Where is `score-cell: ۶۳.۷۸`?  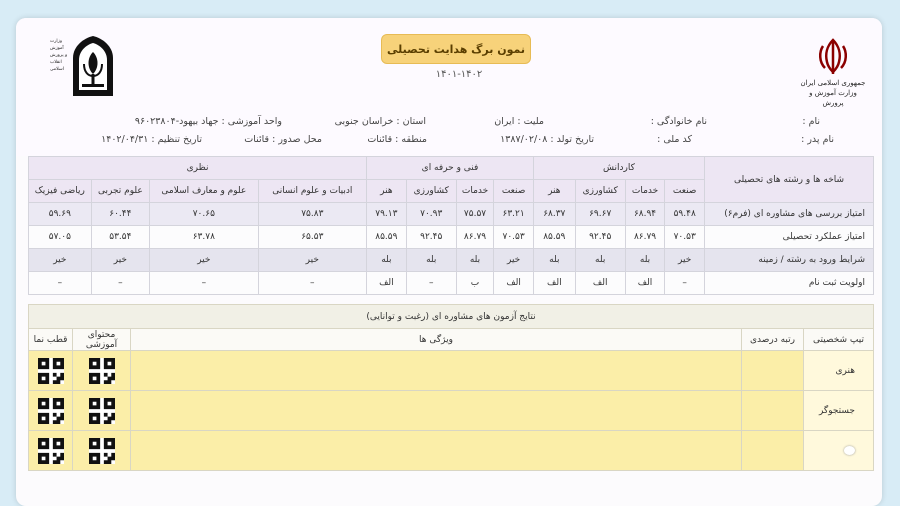
score-cell: ۶۳.۷۸ is located at coordinates (204, 237).